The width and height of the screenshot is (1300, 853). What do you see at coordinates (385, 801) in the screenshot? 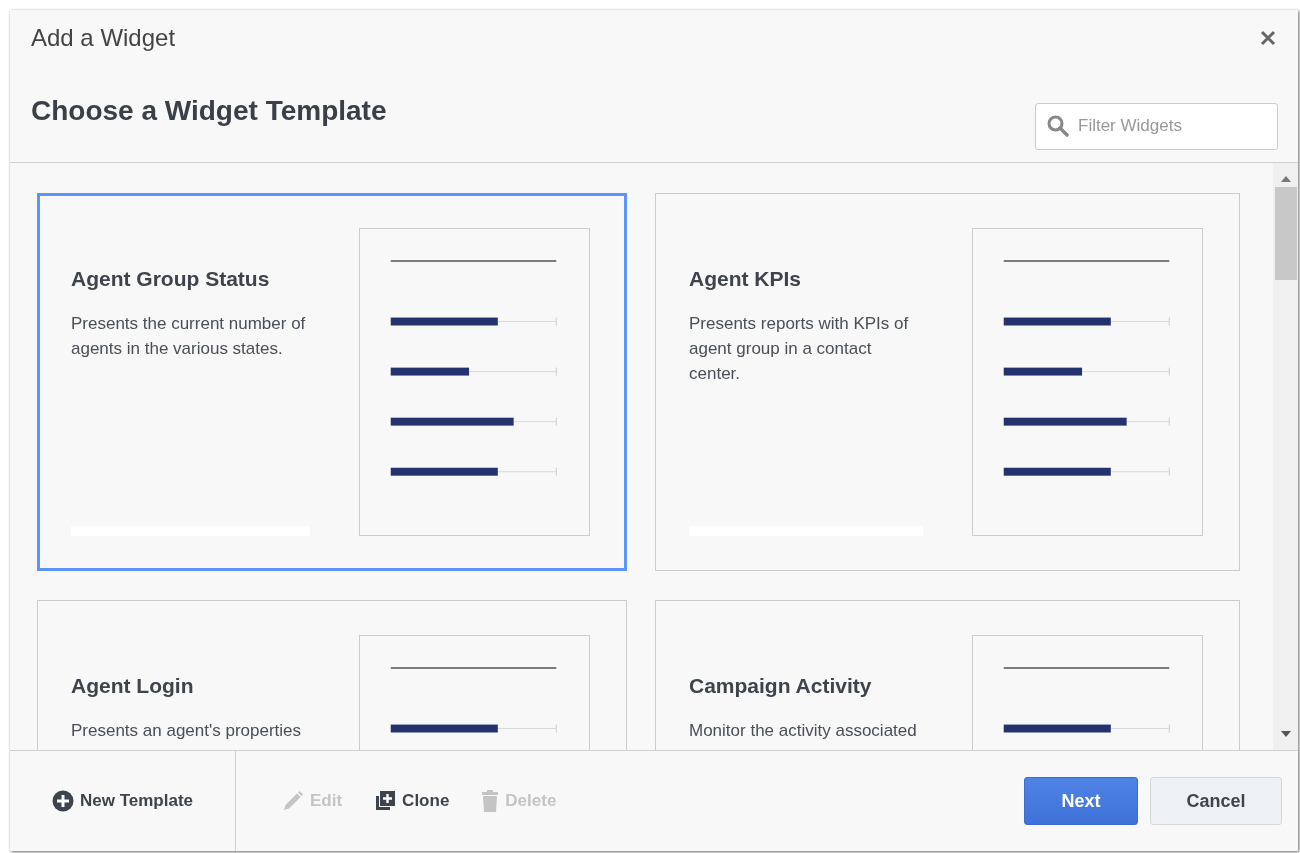
I see `copy-plus-icon` at bounding box center [385, 801].